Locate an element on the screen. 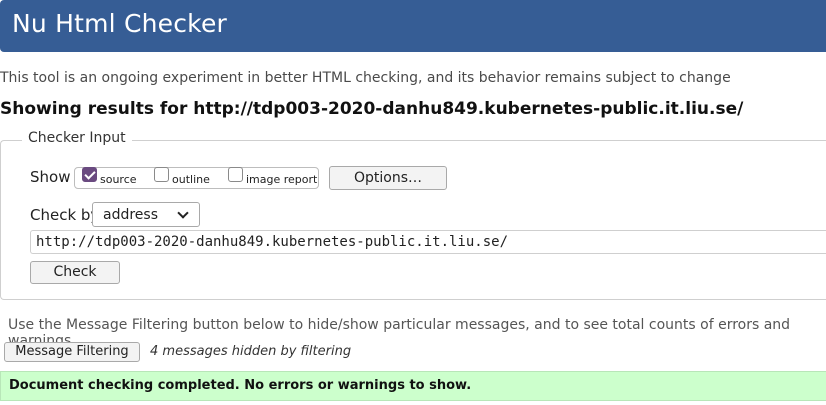 This screenshot has width=826, height=405. source-checkbox-label: source is located at coordinates (118, 179).